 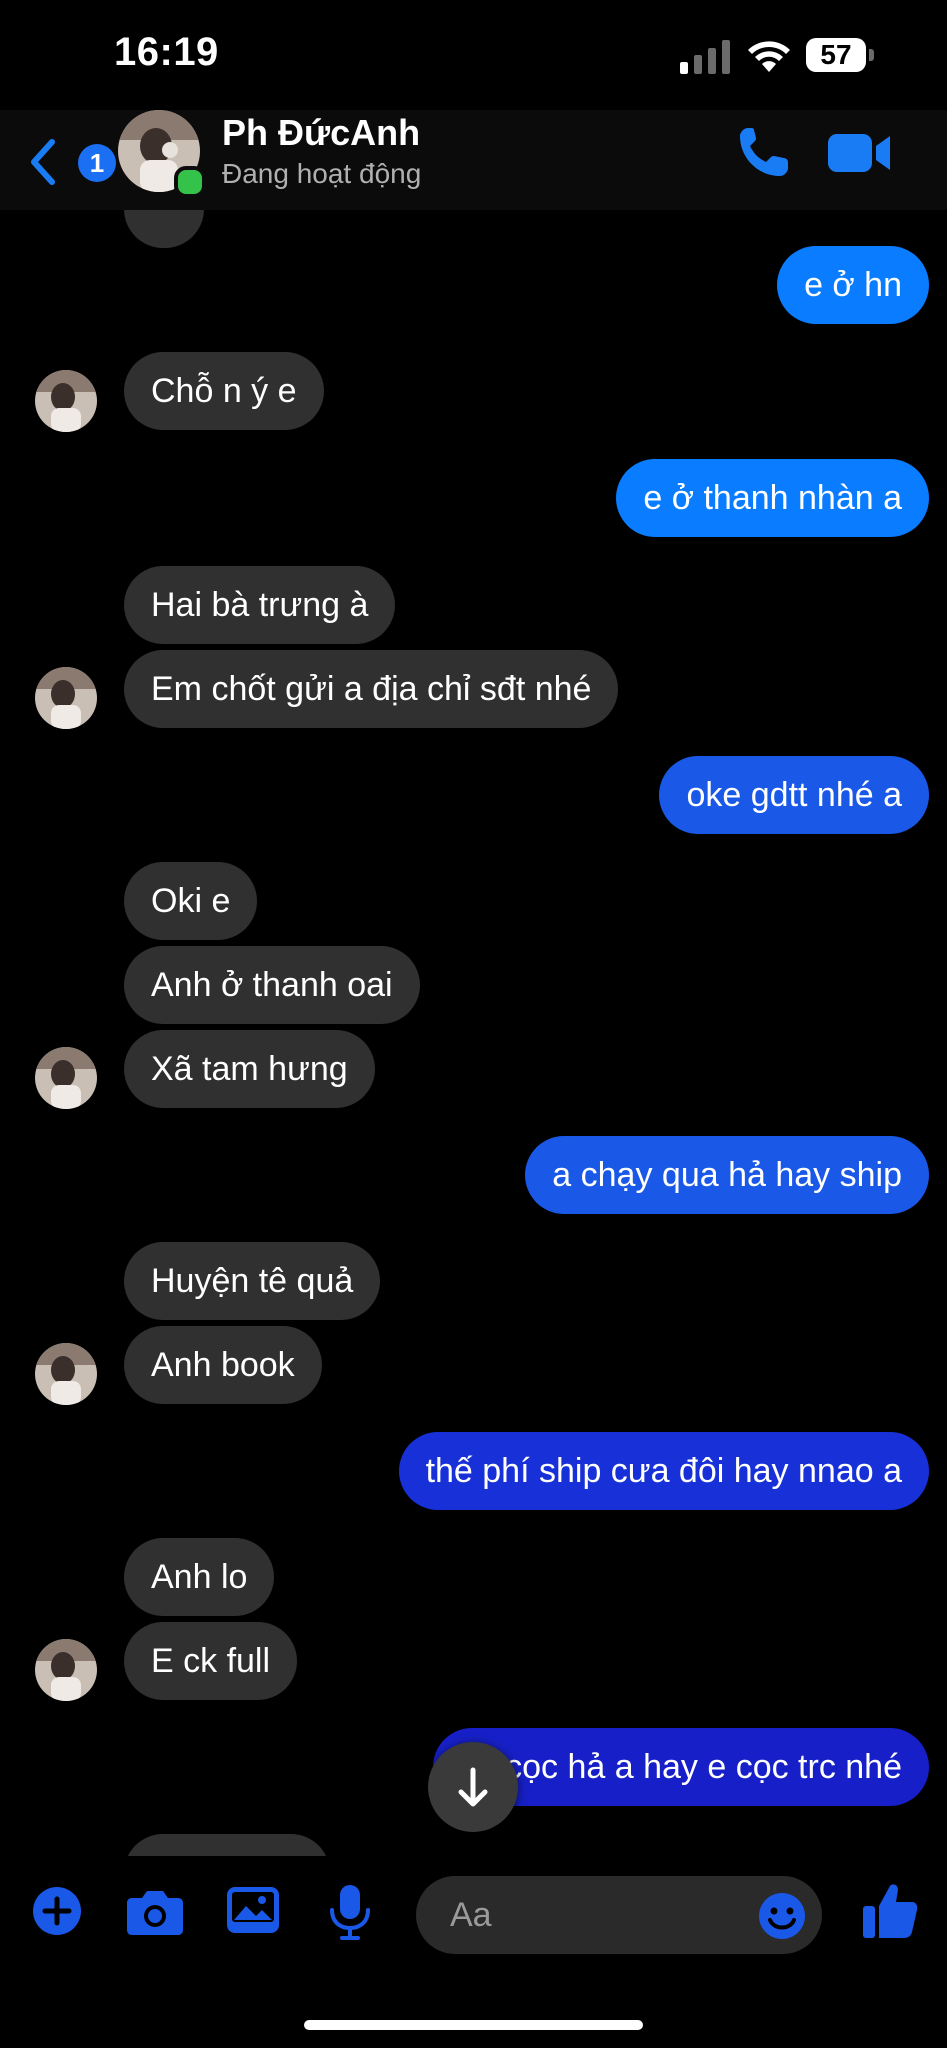 I want to click on chevron-left-icon, so click(x=43, y=162).